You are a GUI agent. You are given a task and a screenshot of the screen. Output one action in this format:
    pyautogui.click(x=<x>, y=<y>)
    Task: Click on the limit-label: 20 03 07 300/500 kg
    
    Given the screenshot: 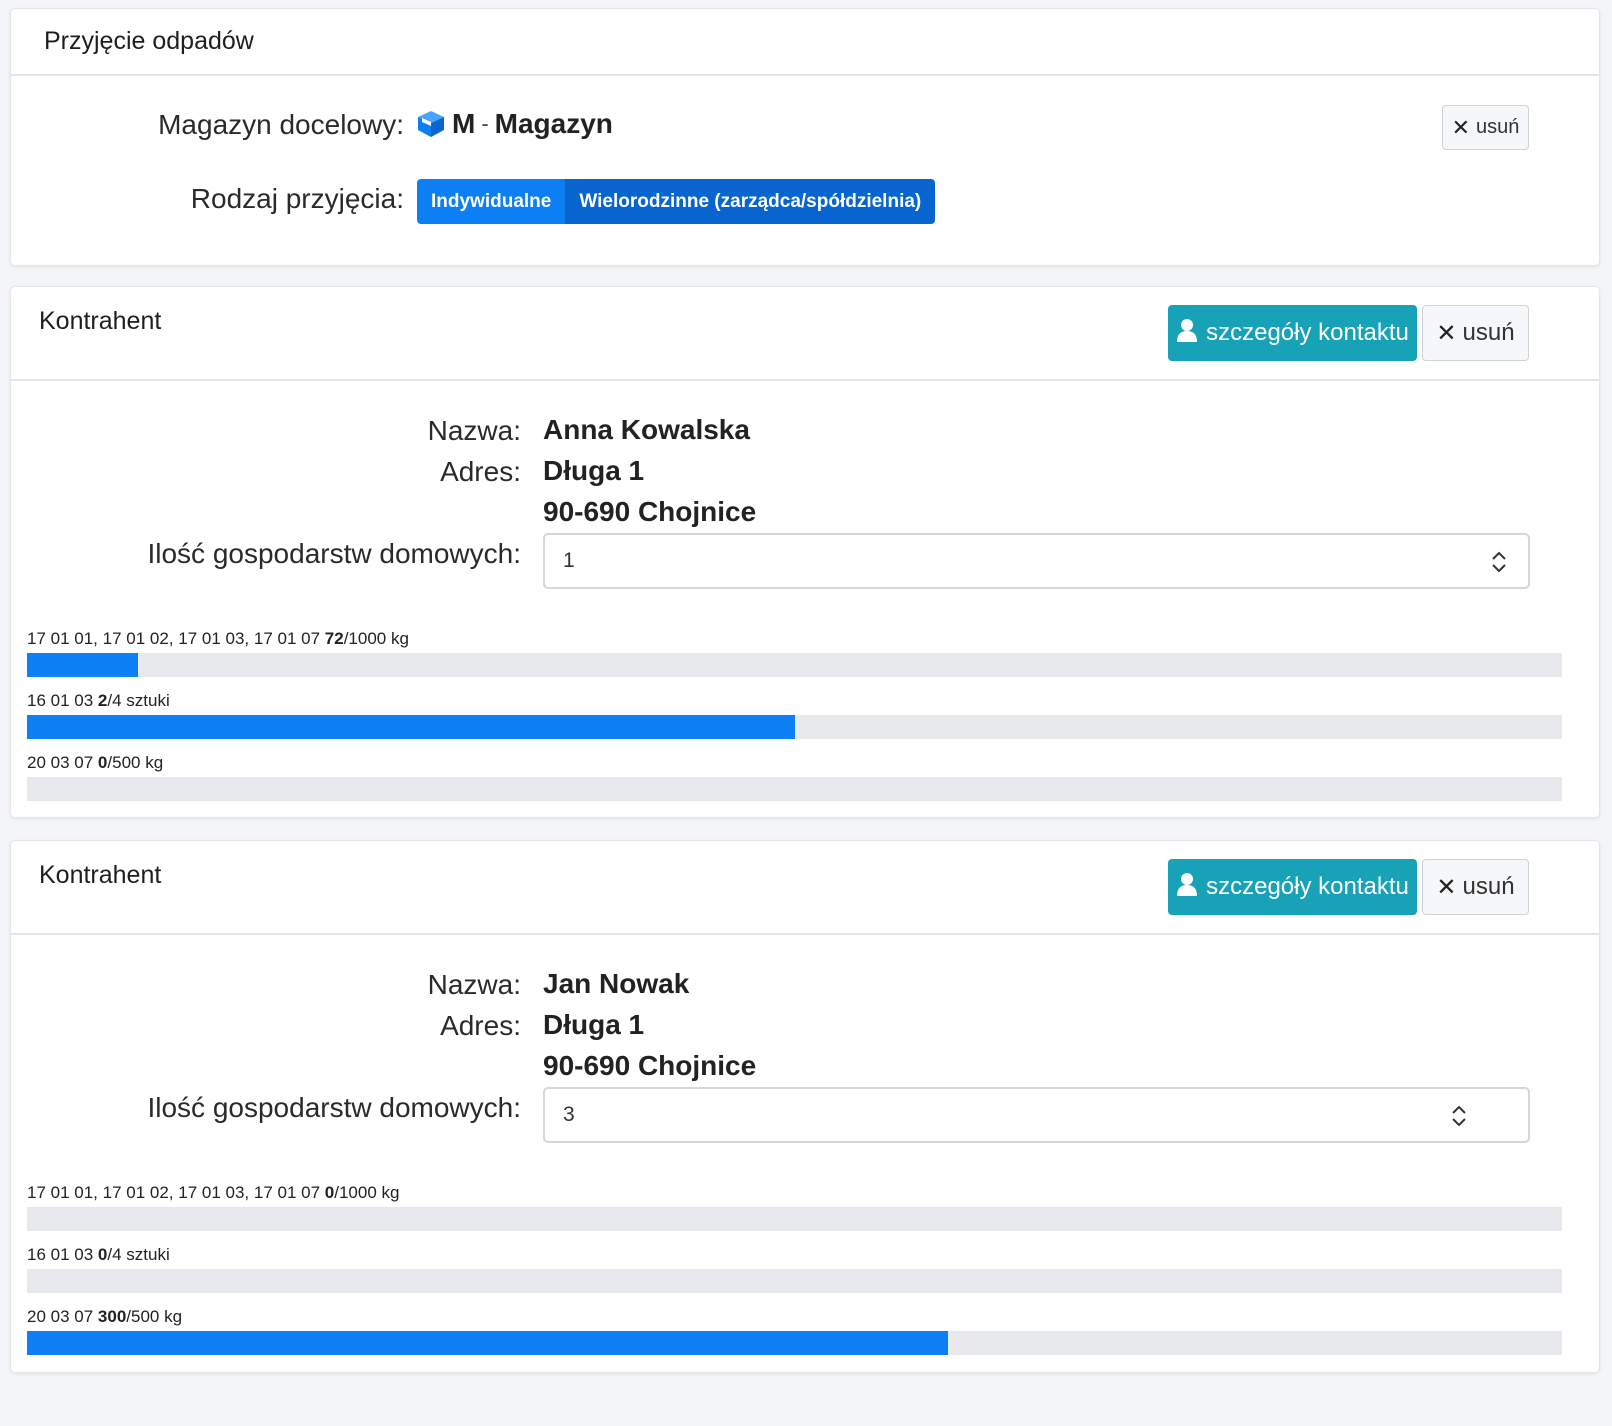 What is the action you would take?
    pyautogui.click(x=105, y=1316)
    